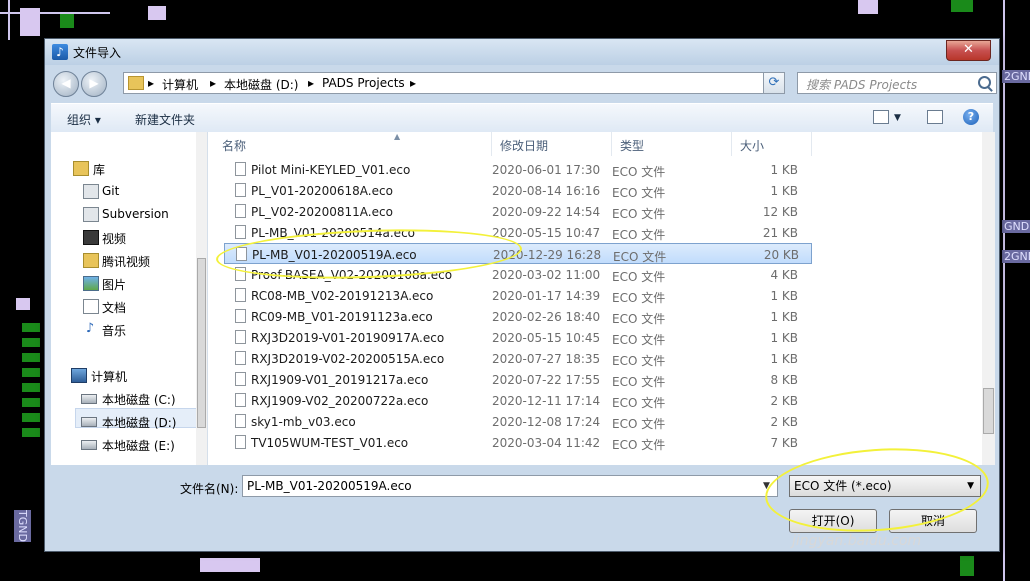  I want to click on breadcrumb-computer: 计算机, so click(180, 84).